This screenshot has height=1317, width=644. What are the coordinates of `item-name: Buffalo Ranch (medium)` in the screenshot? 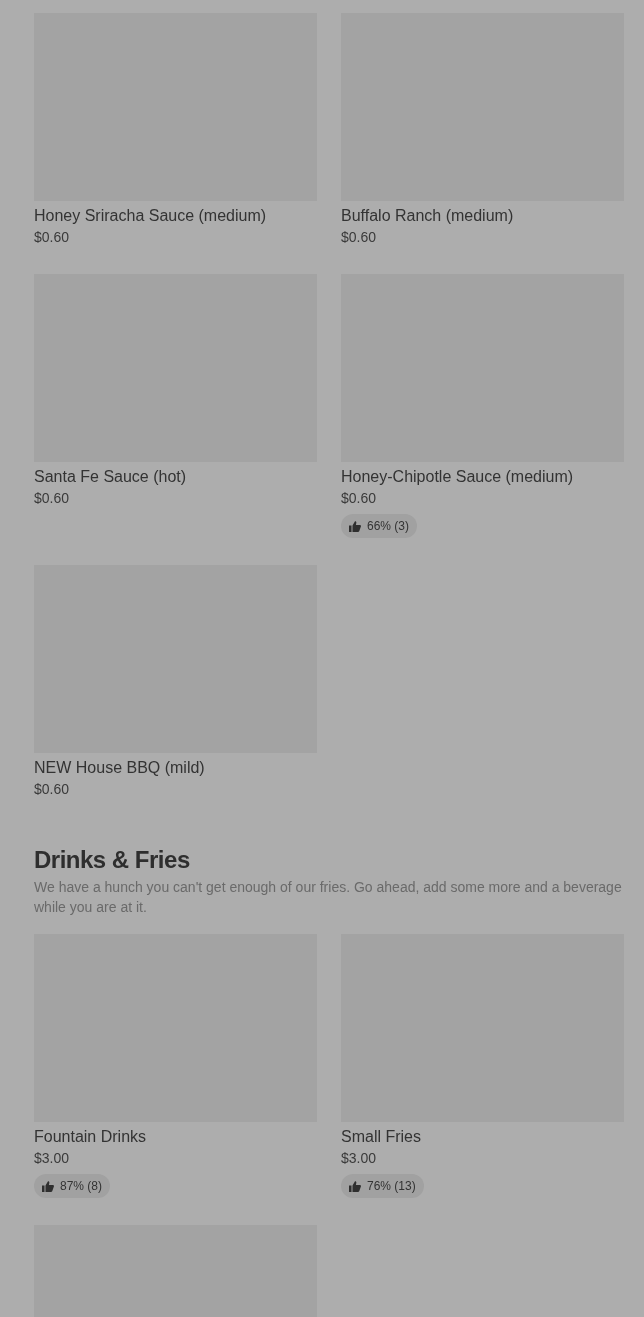 It's located at (482, 216).